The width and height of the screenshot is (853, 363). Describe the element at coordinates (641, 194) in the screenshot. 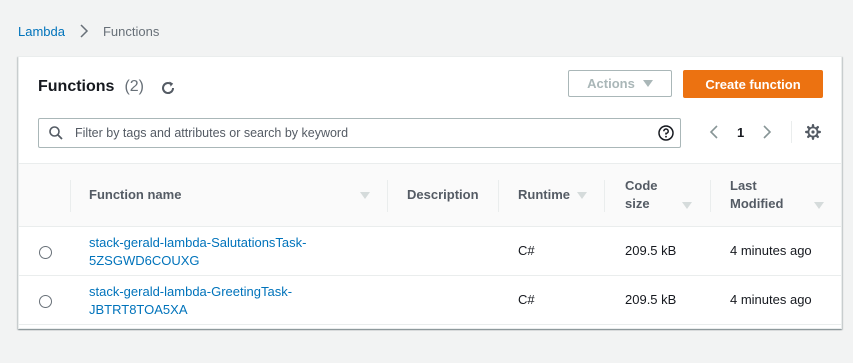

I see `col-code-size-label: Code size` at that location.